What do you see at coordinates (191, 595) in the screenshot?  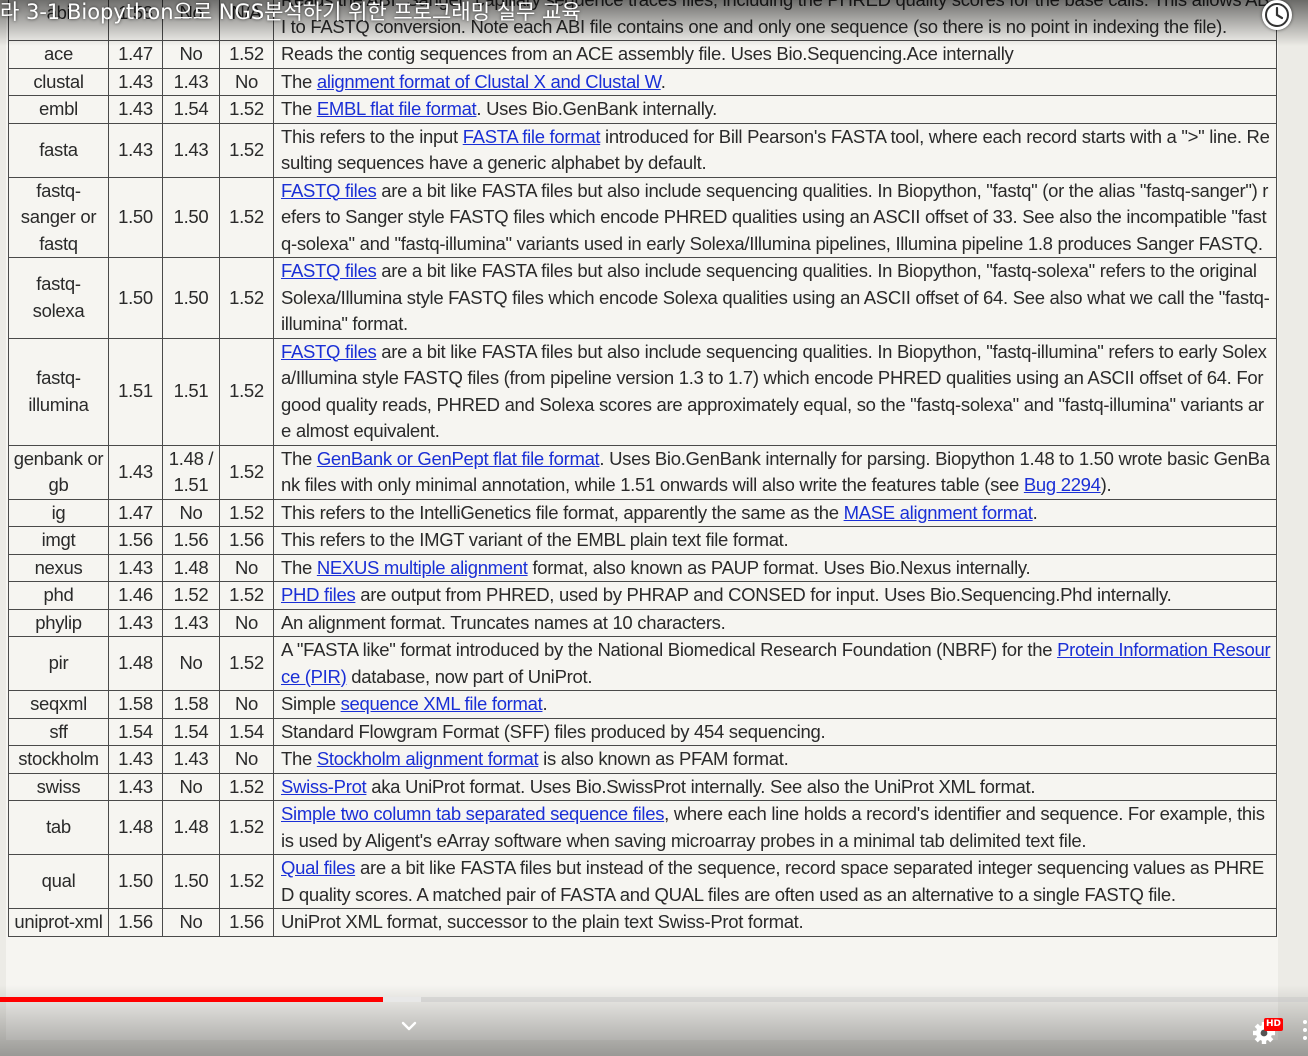 I see `write-version-cell: 1.52` at bounding box center [191, 595].